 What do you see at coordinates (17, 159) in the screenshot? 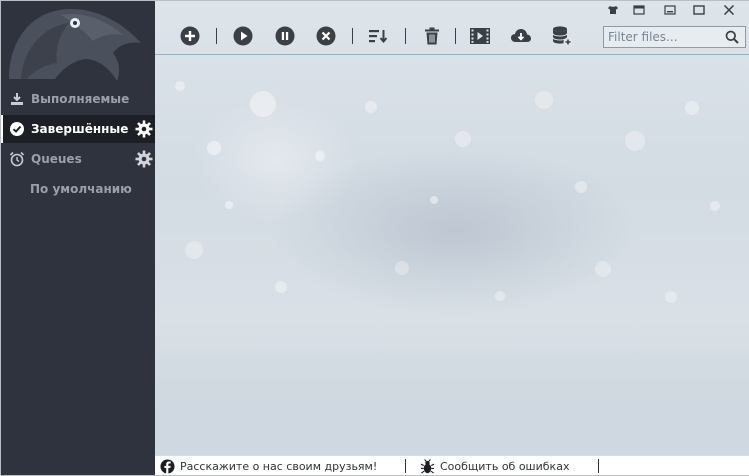
I see `alarm-clock-icon` at bounding box center [17, 159].